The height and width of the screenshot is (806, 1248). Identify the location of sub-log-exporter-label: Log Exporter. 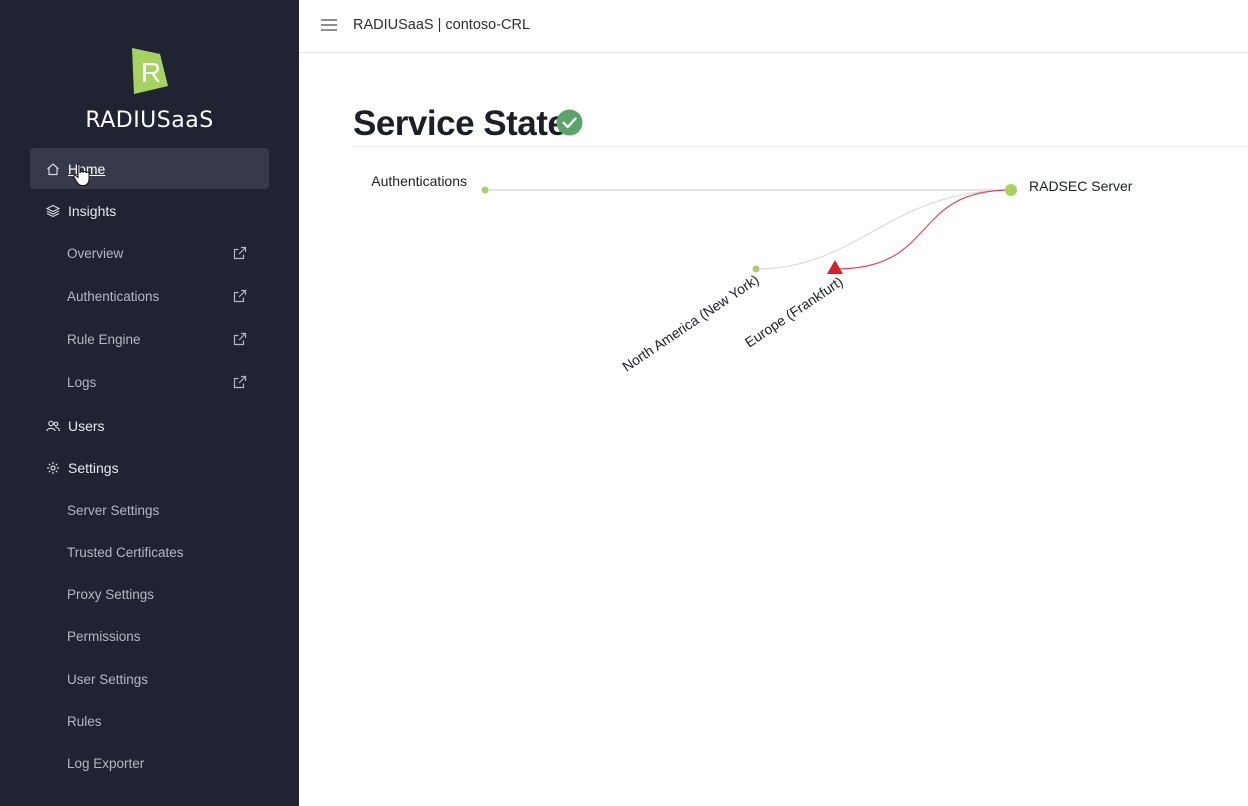
(106, 763).